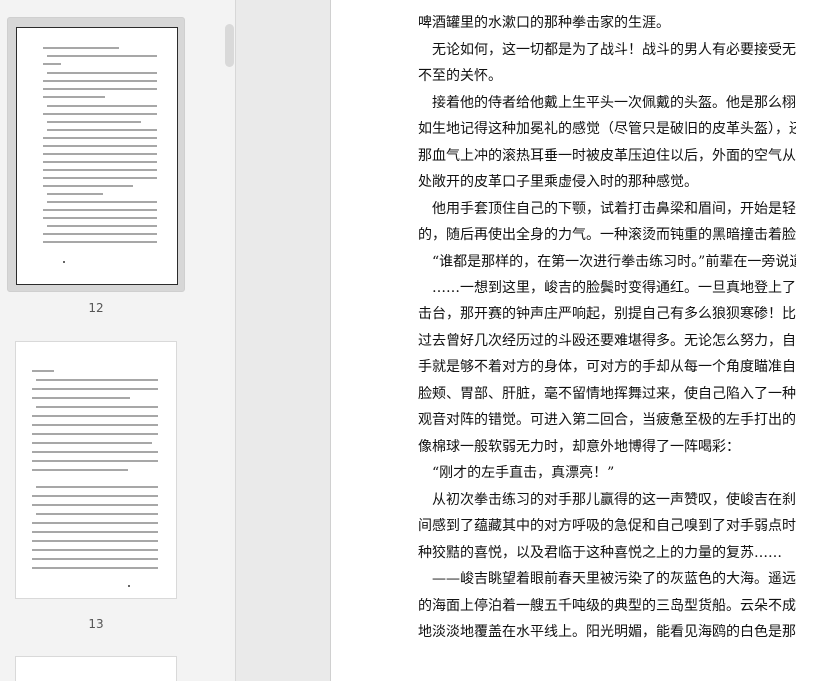  Describe the element at coordinates (607, 129) in the screenshot. I see `text-line: 如生地记得这种加冕礼的感觉（尽管只是破旧的皮革头盔），还有当` at that location.